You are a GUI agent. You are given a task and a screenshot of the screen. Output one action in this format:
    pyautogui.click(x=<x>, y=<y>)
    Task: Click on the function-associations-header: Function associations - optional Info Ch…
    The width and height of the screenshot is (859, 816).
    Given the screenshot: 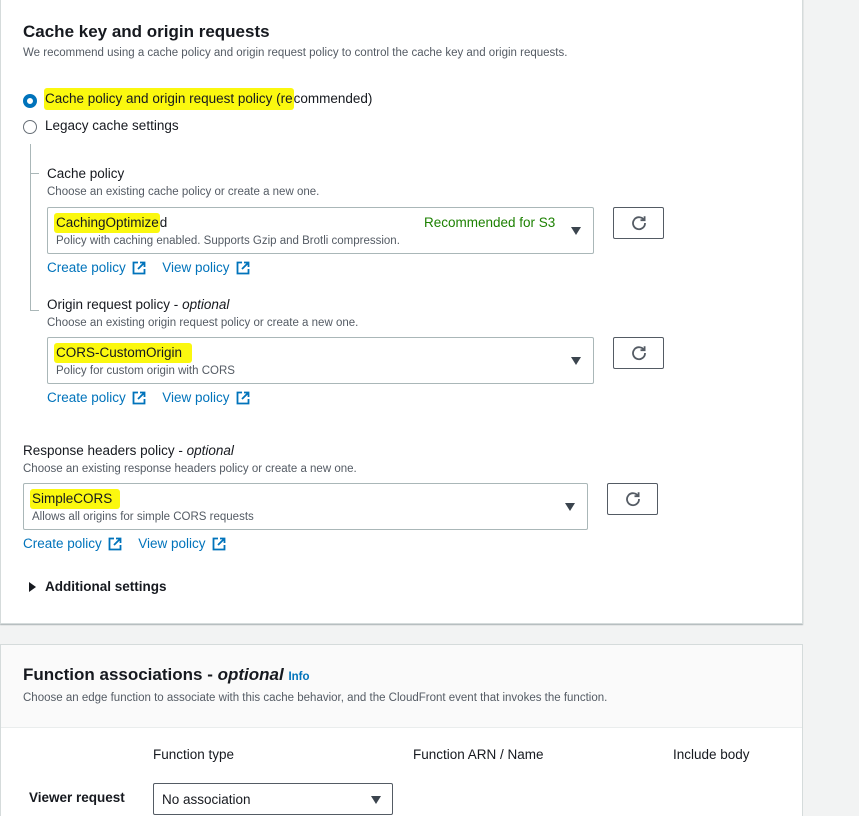 What is the action you would take?
    pyautogui.click(x=401, y=686)
    